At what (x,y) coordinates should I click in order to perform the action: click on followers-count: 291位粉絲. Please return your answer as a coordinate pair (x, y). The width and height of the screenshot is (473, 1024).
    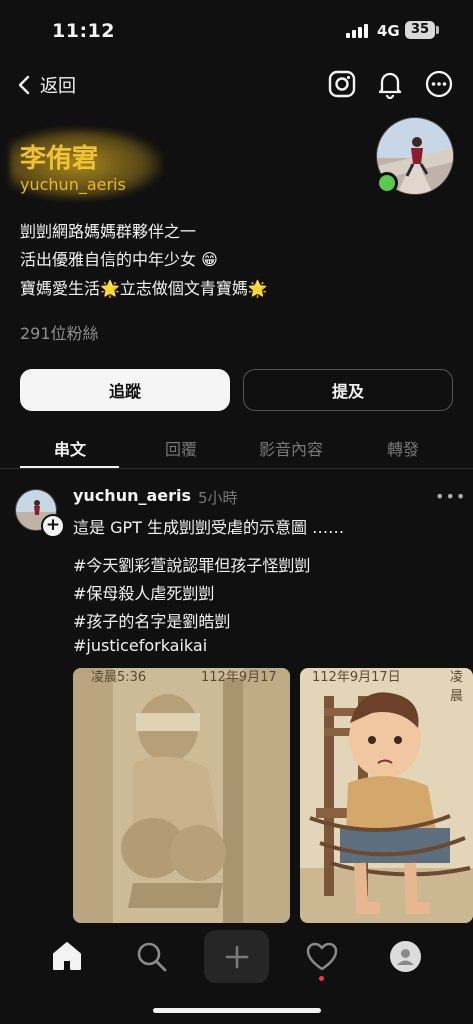
    Looking at the image, I should click on (59, 332).